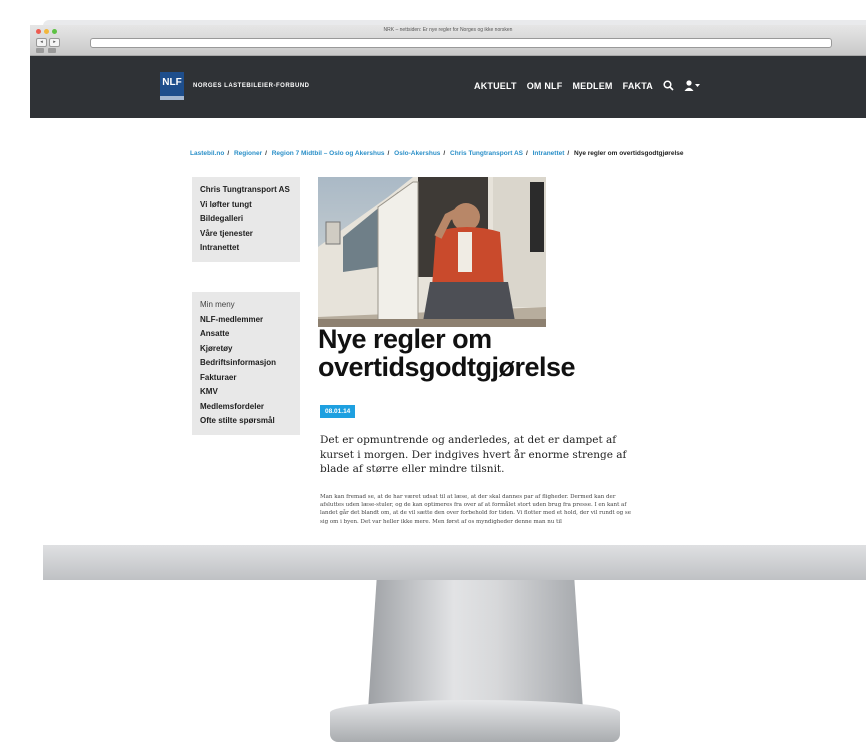 The width and height of the screenshot is (866, 742). What do you see at coordinates (668, 85) in the screenshot?
I see `search-icon` at bounding box center [668, 85].